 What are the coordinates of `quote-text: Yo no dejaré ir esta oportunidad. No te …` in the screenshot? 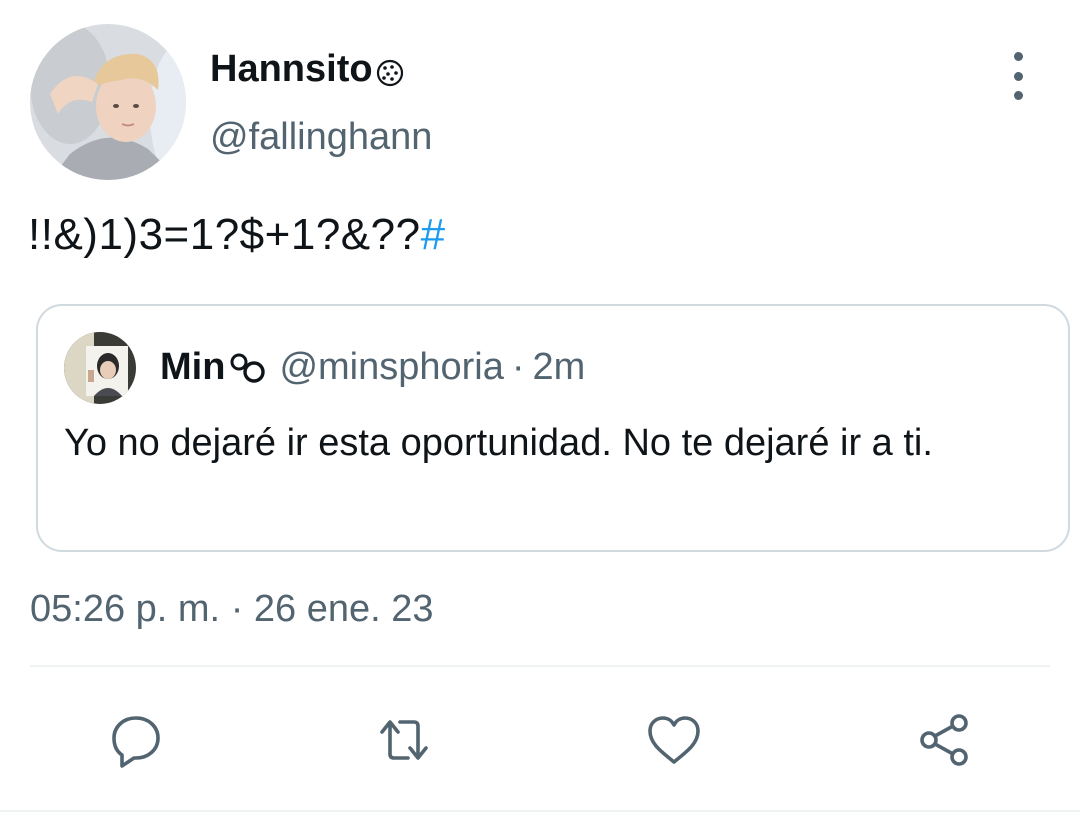 It's located at (498, 443).